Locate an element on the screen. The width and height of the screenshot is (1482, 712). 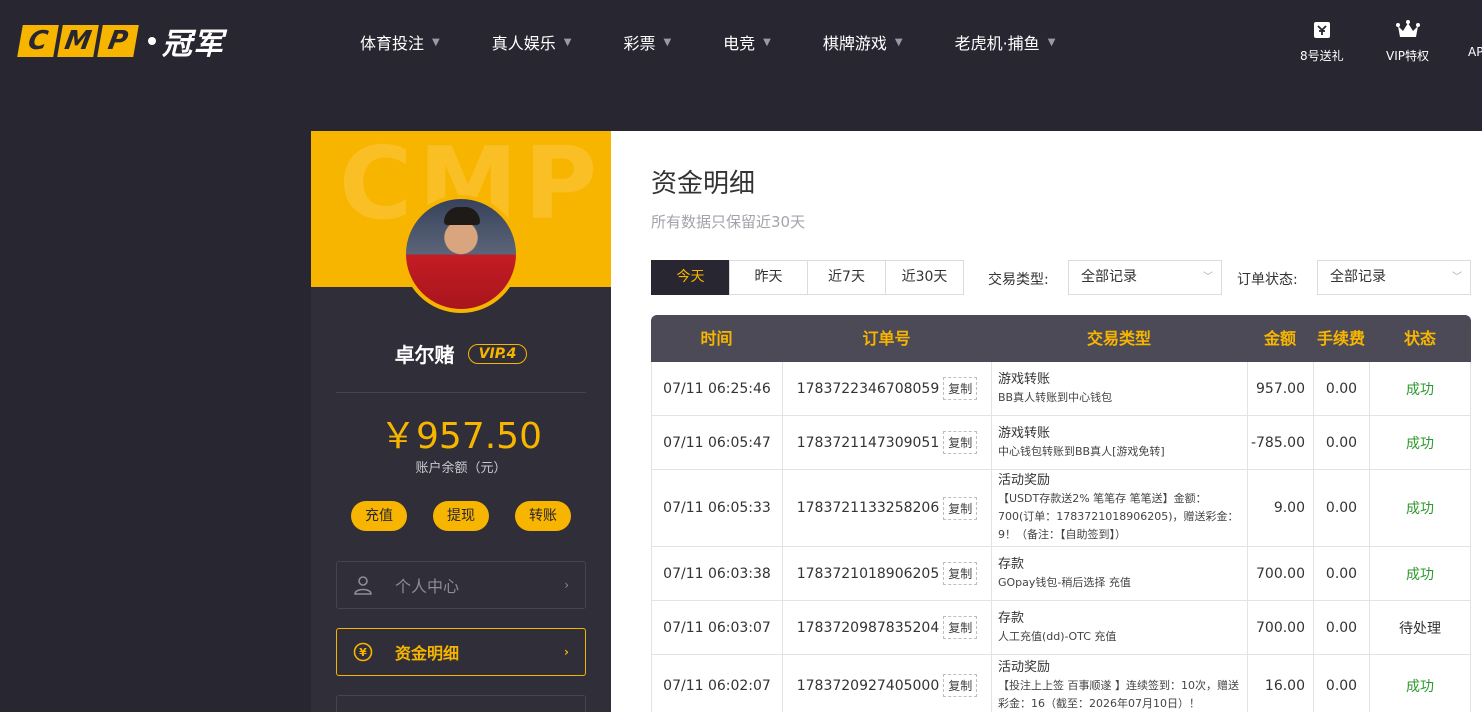
nav-item-esports: 电竞 ▼ is located at coordinates (747, 42).